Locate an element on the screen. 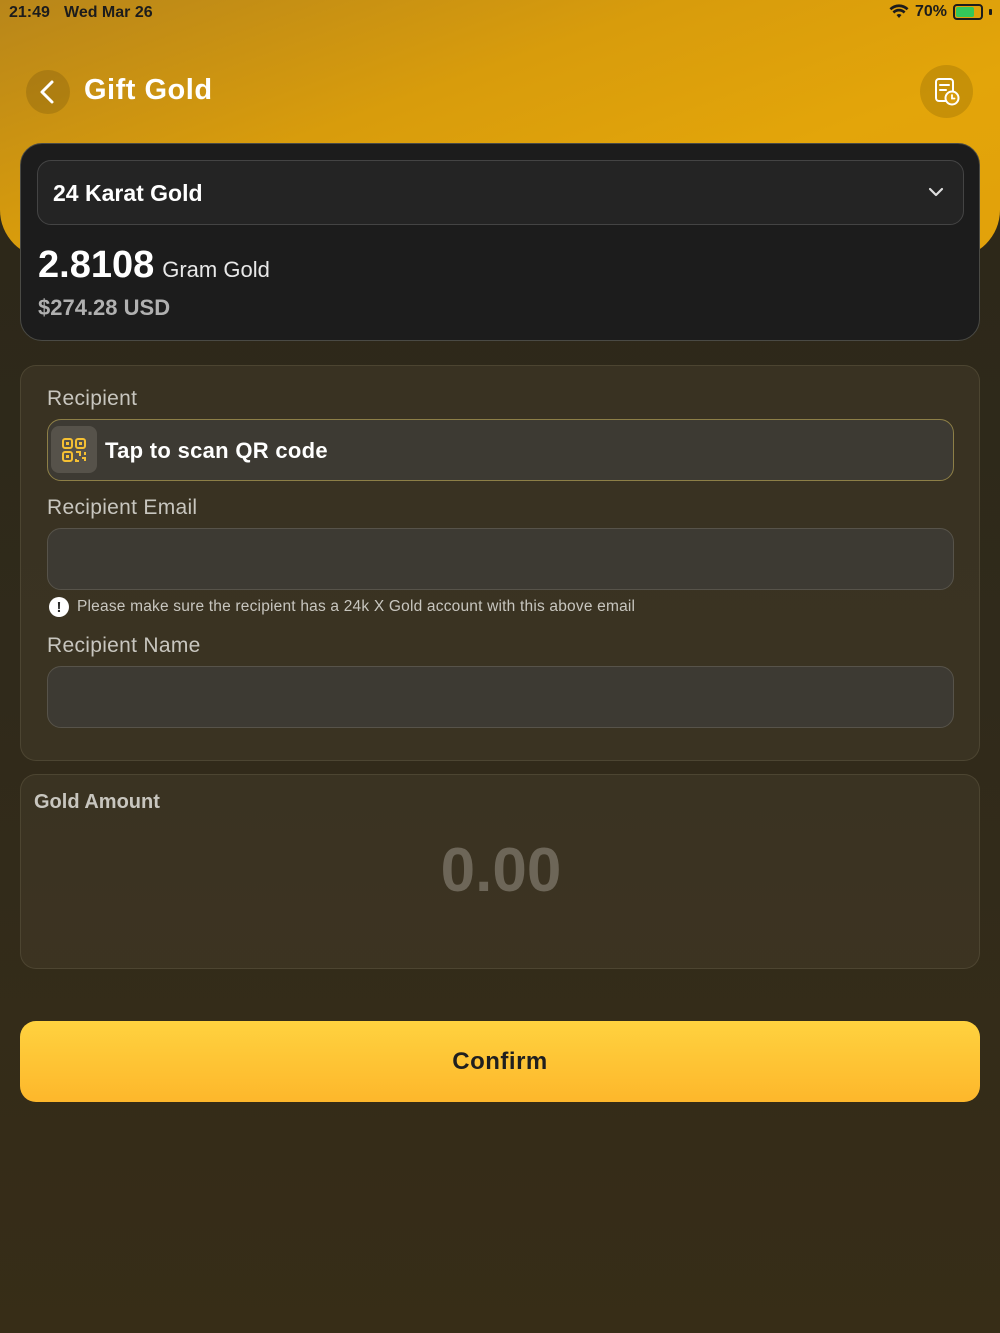 This screenshot has width=1000, height=1333. alert-icon: ! is located at coordinates (59, 607).